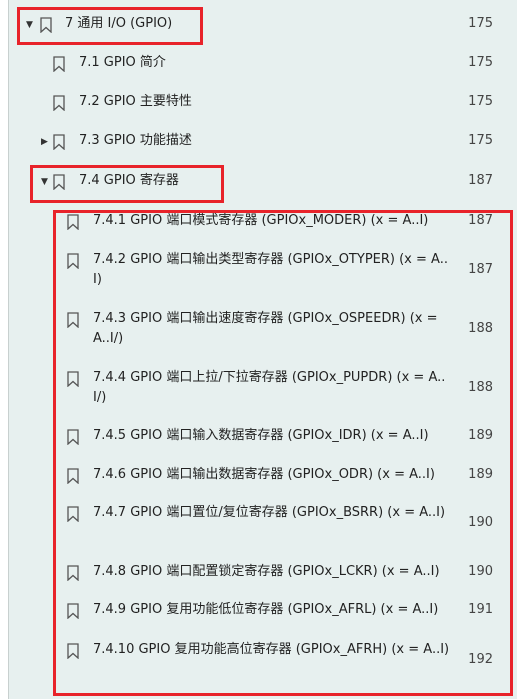  What do you see at coordinates (129, 180) in the screenshot?
I see `toc-item-label: 7.4 GPIO 寄存器` at bounding box center [129, 180].